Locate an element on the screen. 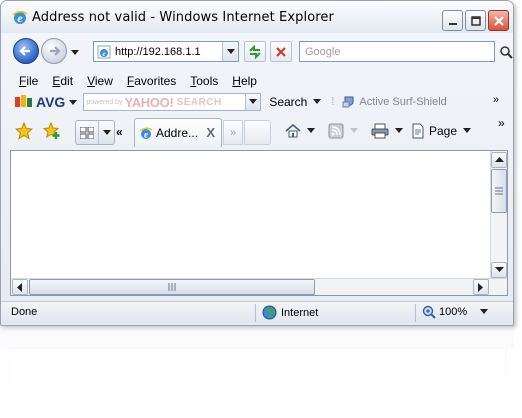 This screenshot has width=522, height=418. horizontal-scrollbar is located at coordinates (259, 286).